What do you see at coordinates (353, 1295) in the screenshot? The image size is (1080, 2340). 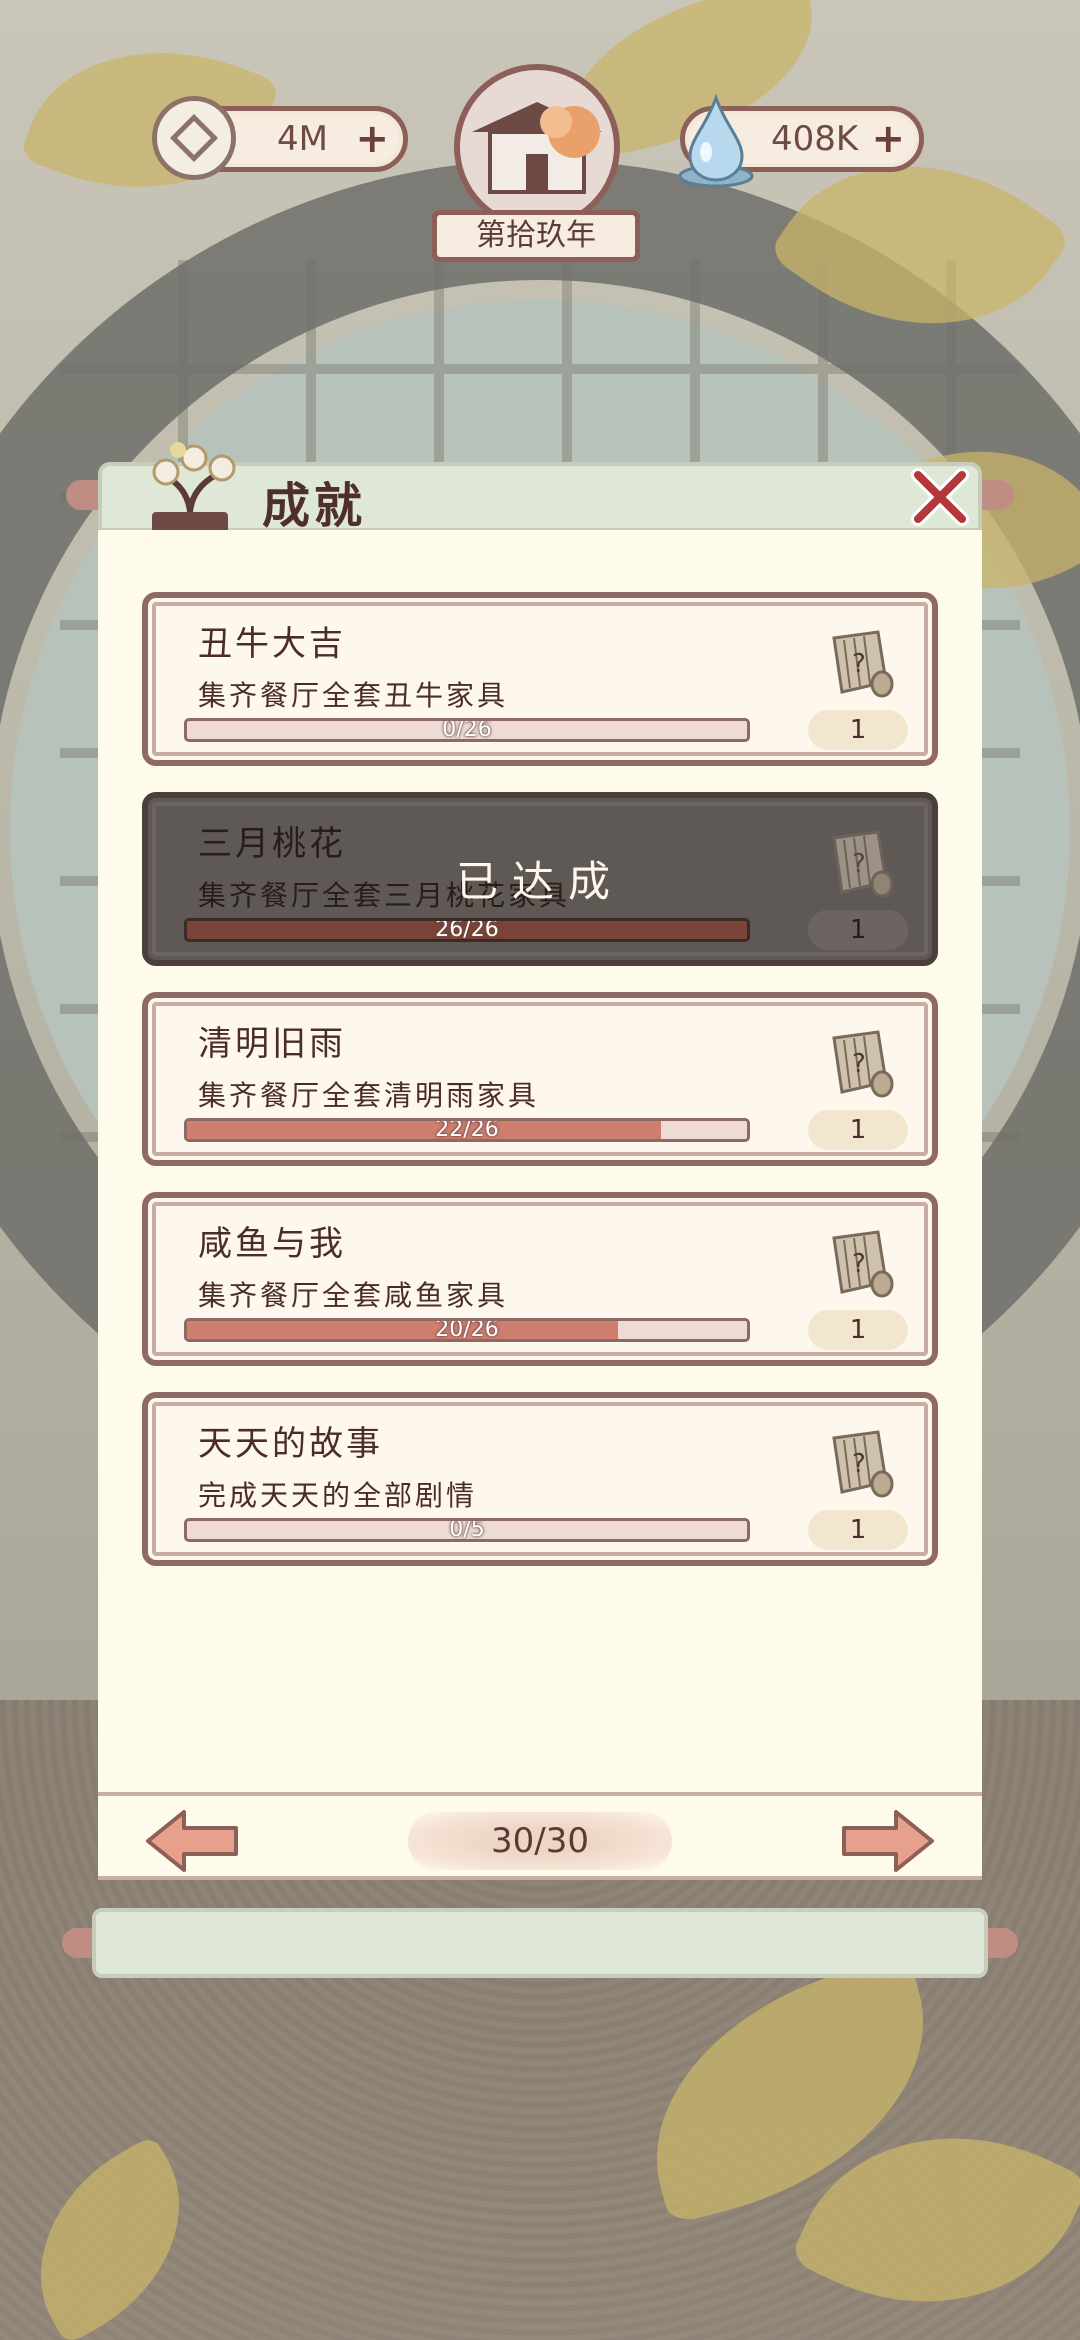 I see `achievement-desc: 集齐餐厅全套咸鱼家具` at bounding box center [353, 1295].